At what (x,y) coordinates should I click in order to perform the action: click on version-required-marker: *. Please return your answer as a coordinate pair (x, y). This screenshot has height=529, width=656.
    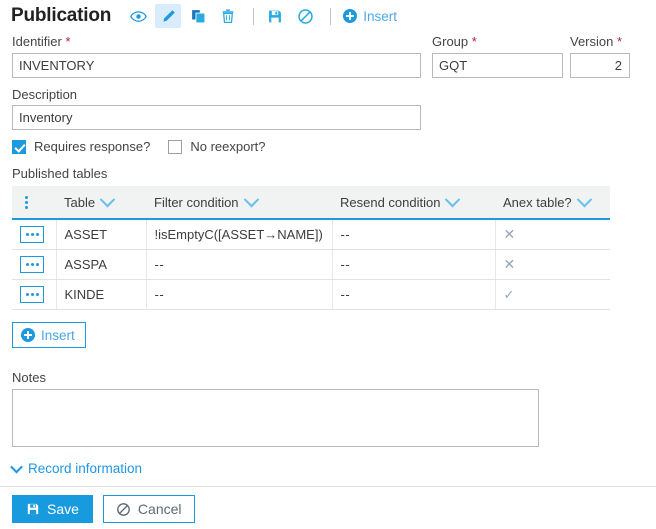
    Looking at the image, I should click on (620, 41).